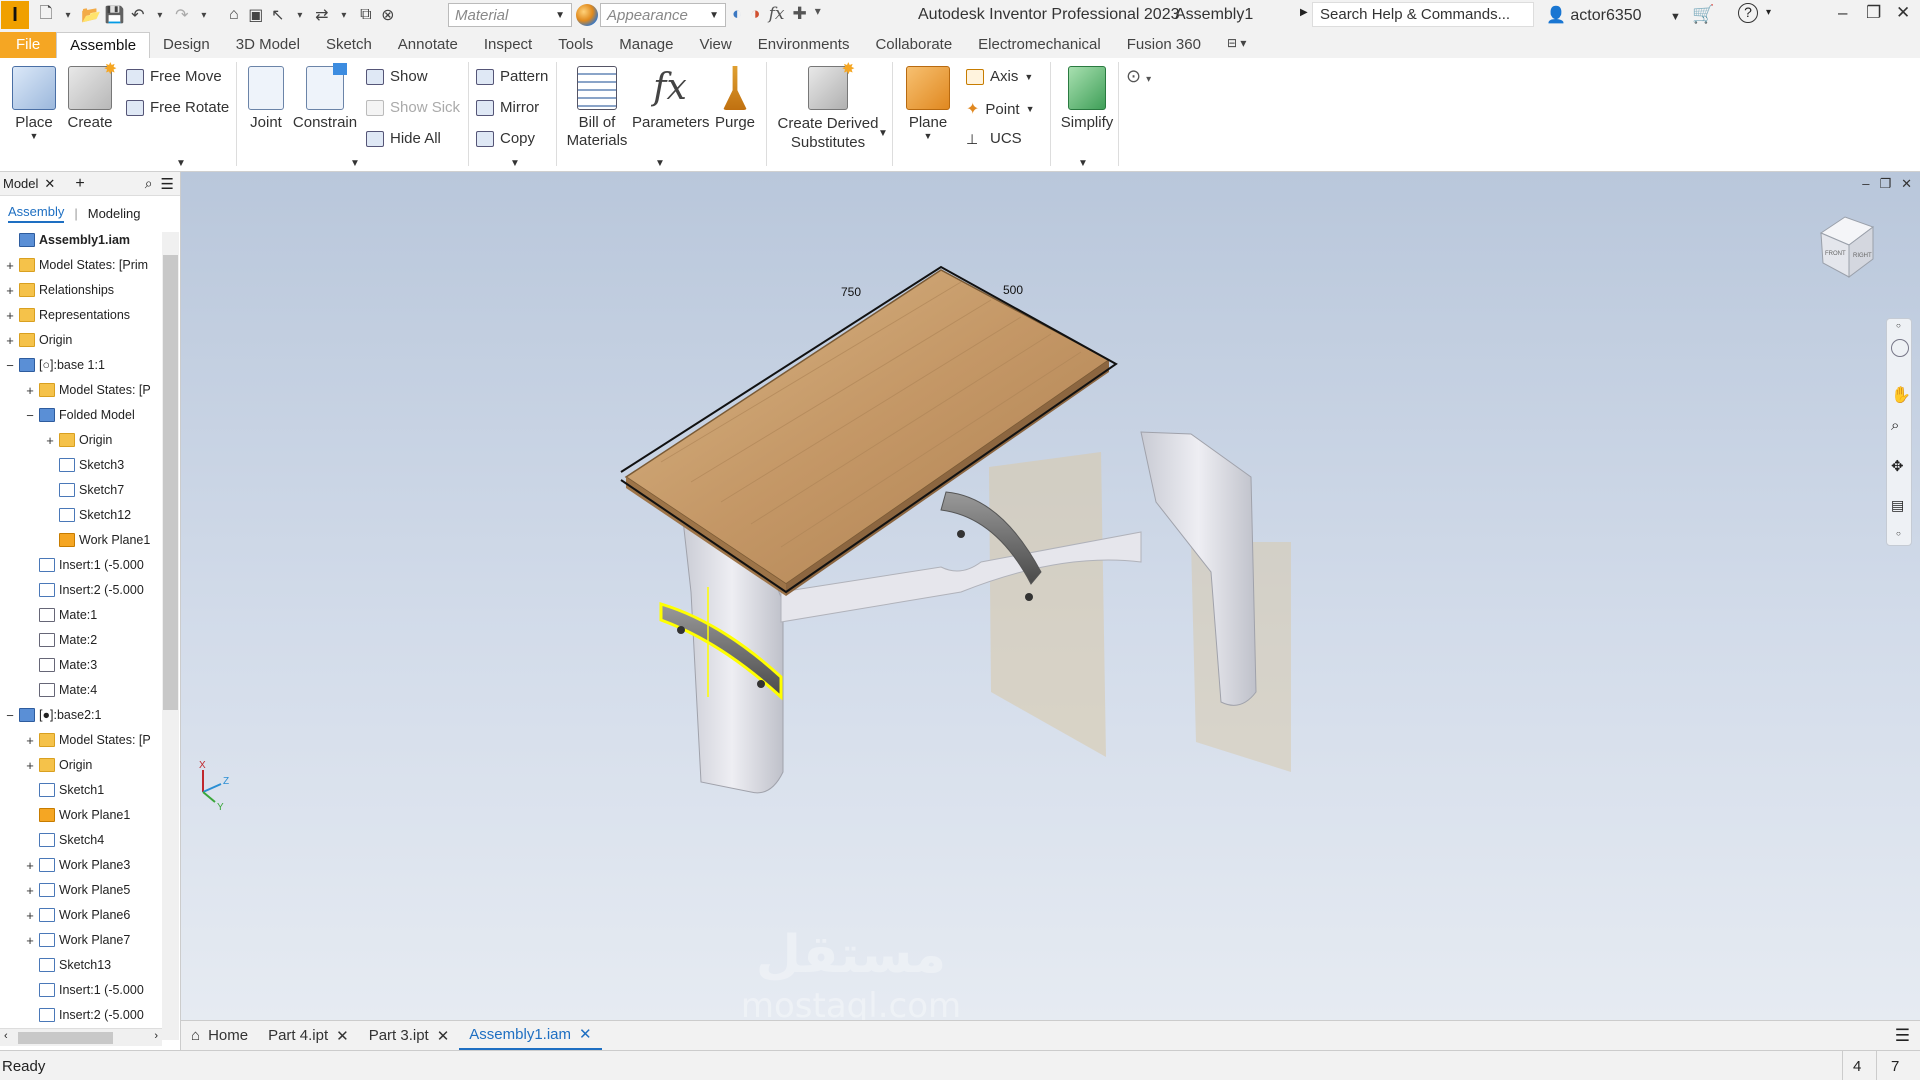 The height and width of the screenshot is (1080, 1920). Describe the element at coordinates (87, 515) in the screenshot. I see `tree-node: Sketch12` at that location.